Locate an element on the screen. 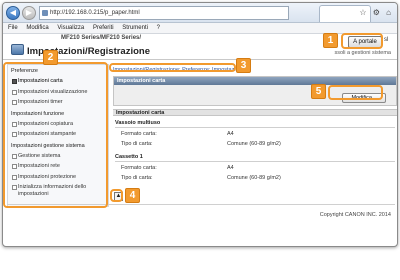 This screenshot has height=280, width=400. highlight-portal is located at coordinates (362, 41).